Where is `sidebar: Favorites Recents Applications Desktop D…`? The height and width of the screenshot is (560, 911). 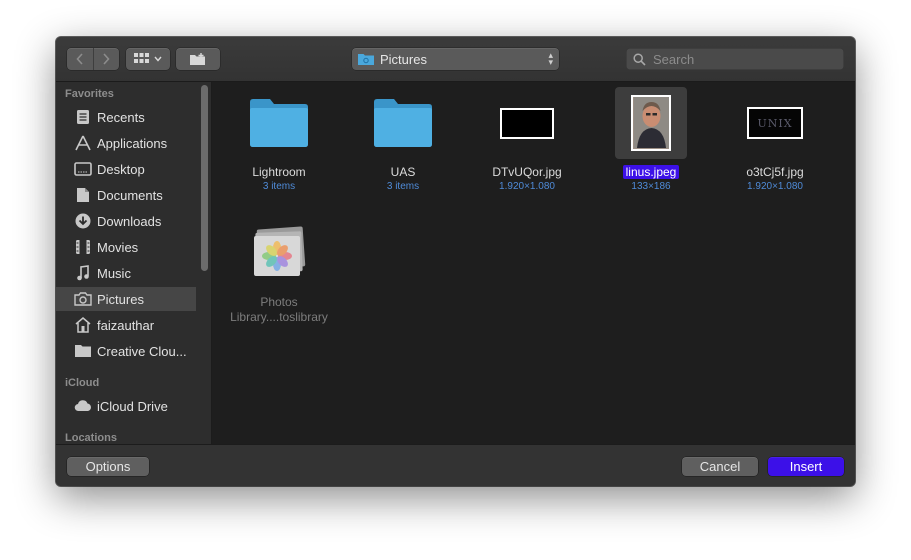 sidebar: Favorites Recents Applications Desktop D… is located at coordinates (134, 263).